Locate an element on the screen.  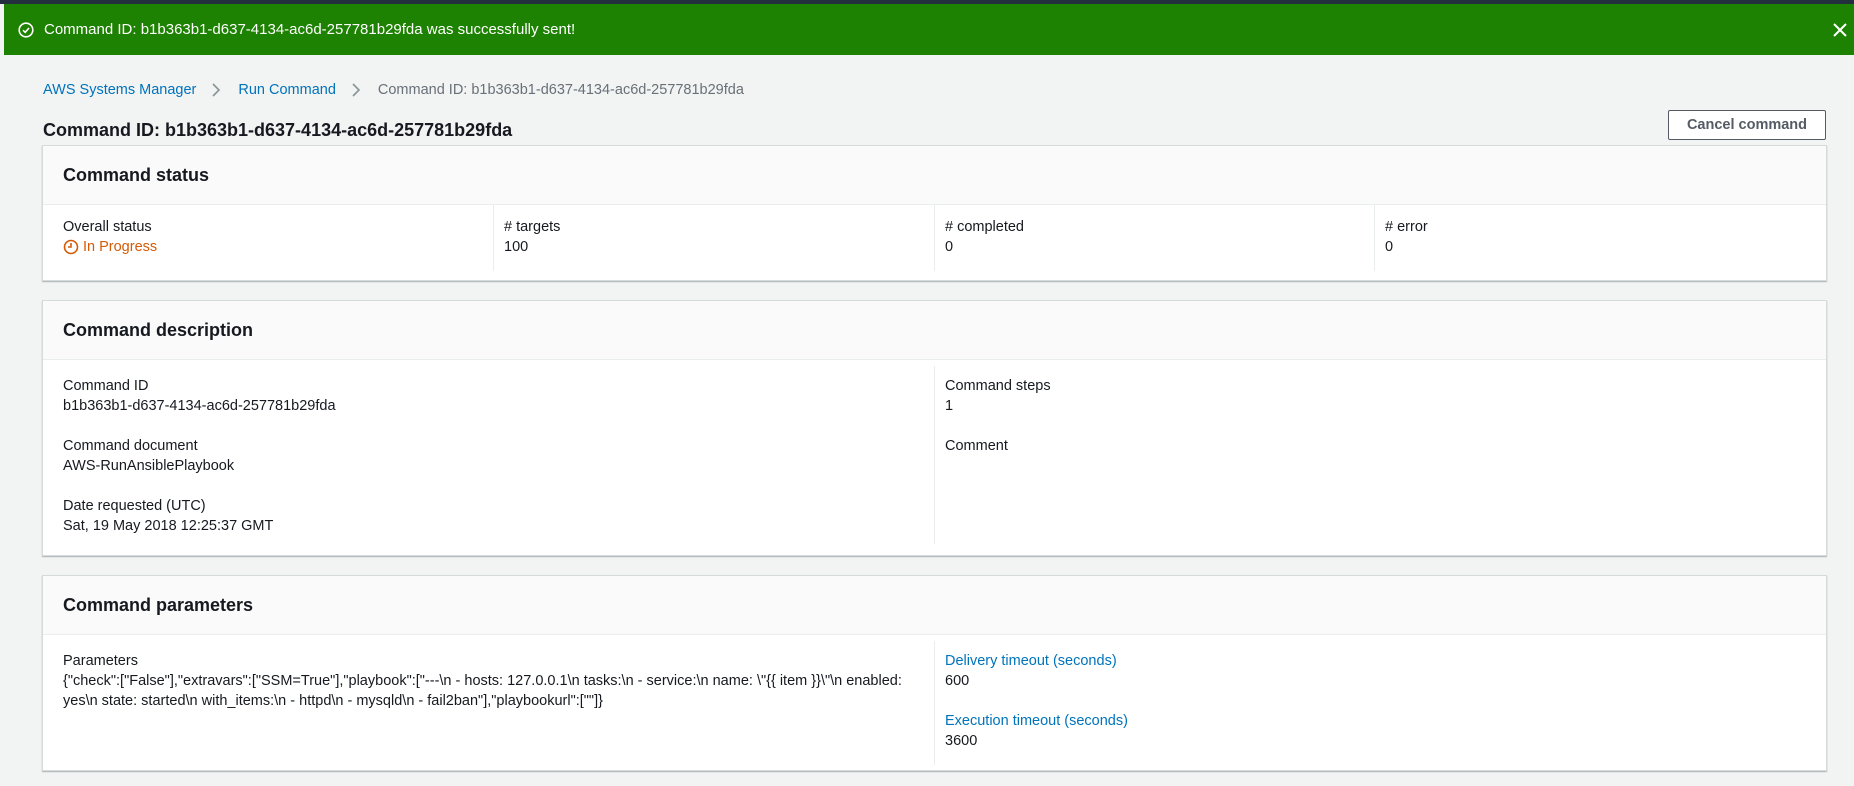
date-requested-value: Sat, 19 May 2018 12:25:37 GMT is located at coordinates (168, 526).